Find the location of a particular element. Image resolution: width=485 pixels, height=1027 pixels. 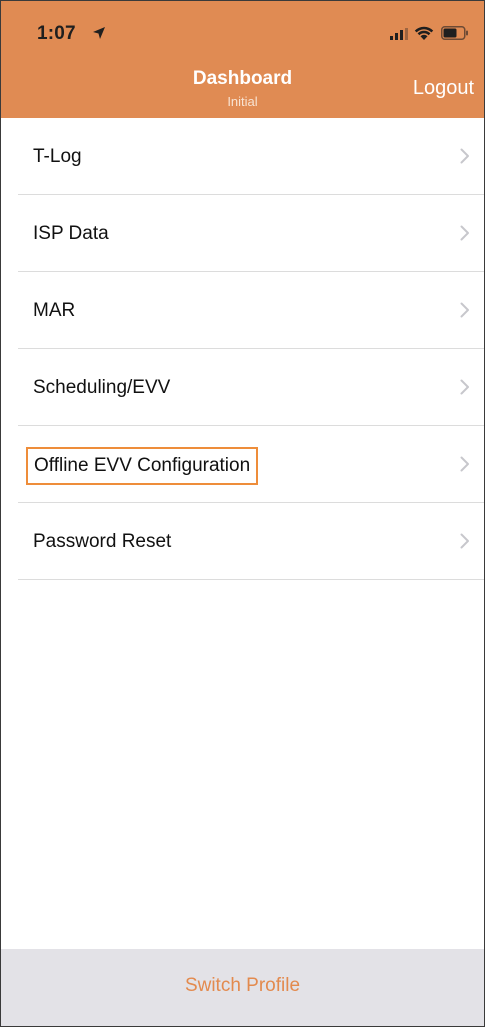

menu-item-scheduling-evv: Scheduling/EVV is located at coordinates (242, 387).